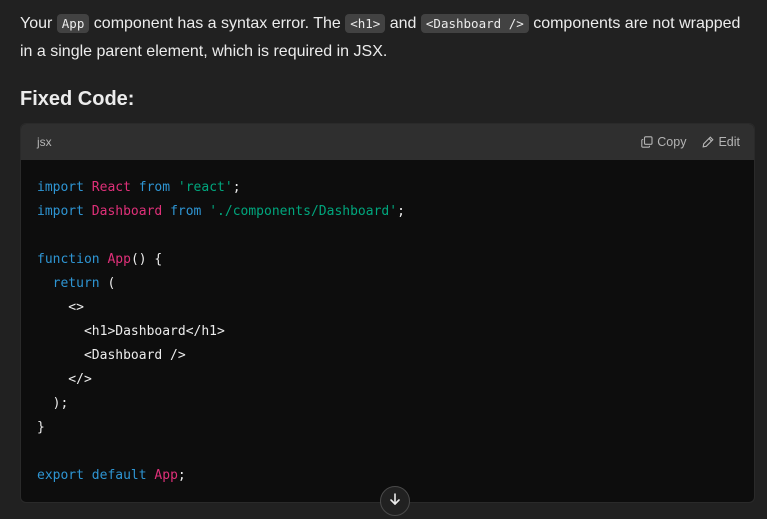 The width and height of the screenshot is (767, 519). What do you see at coordinates (68, 259) in the screenshot?
I see `code-keyword: function` at bounding box center [68, 259].